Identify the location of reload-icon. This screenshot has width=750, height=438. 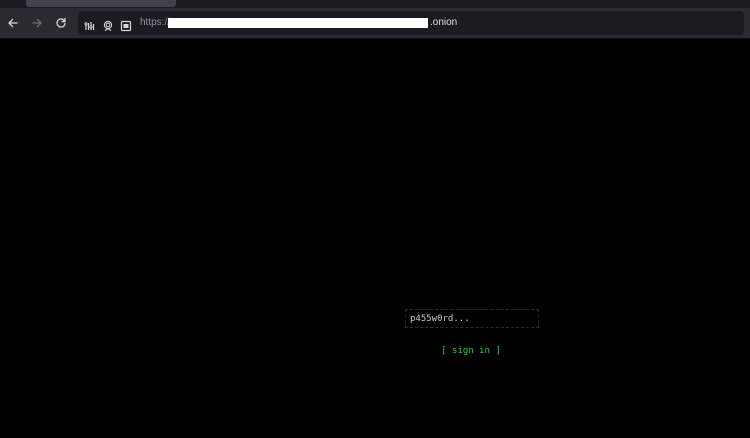
(61, 23).